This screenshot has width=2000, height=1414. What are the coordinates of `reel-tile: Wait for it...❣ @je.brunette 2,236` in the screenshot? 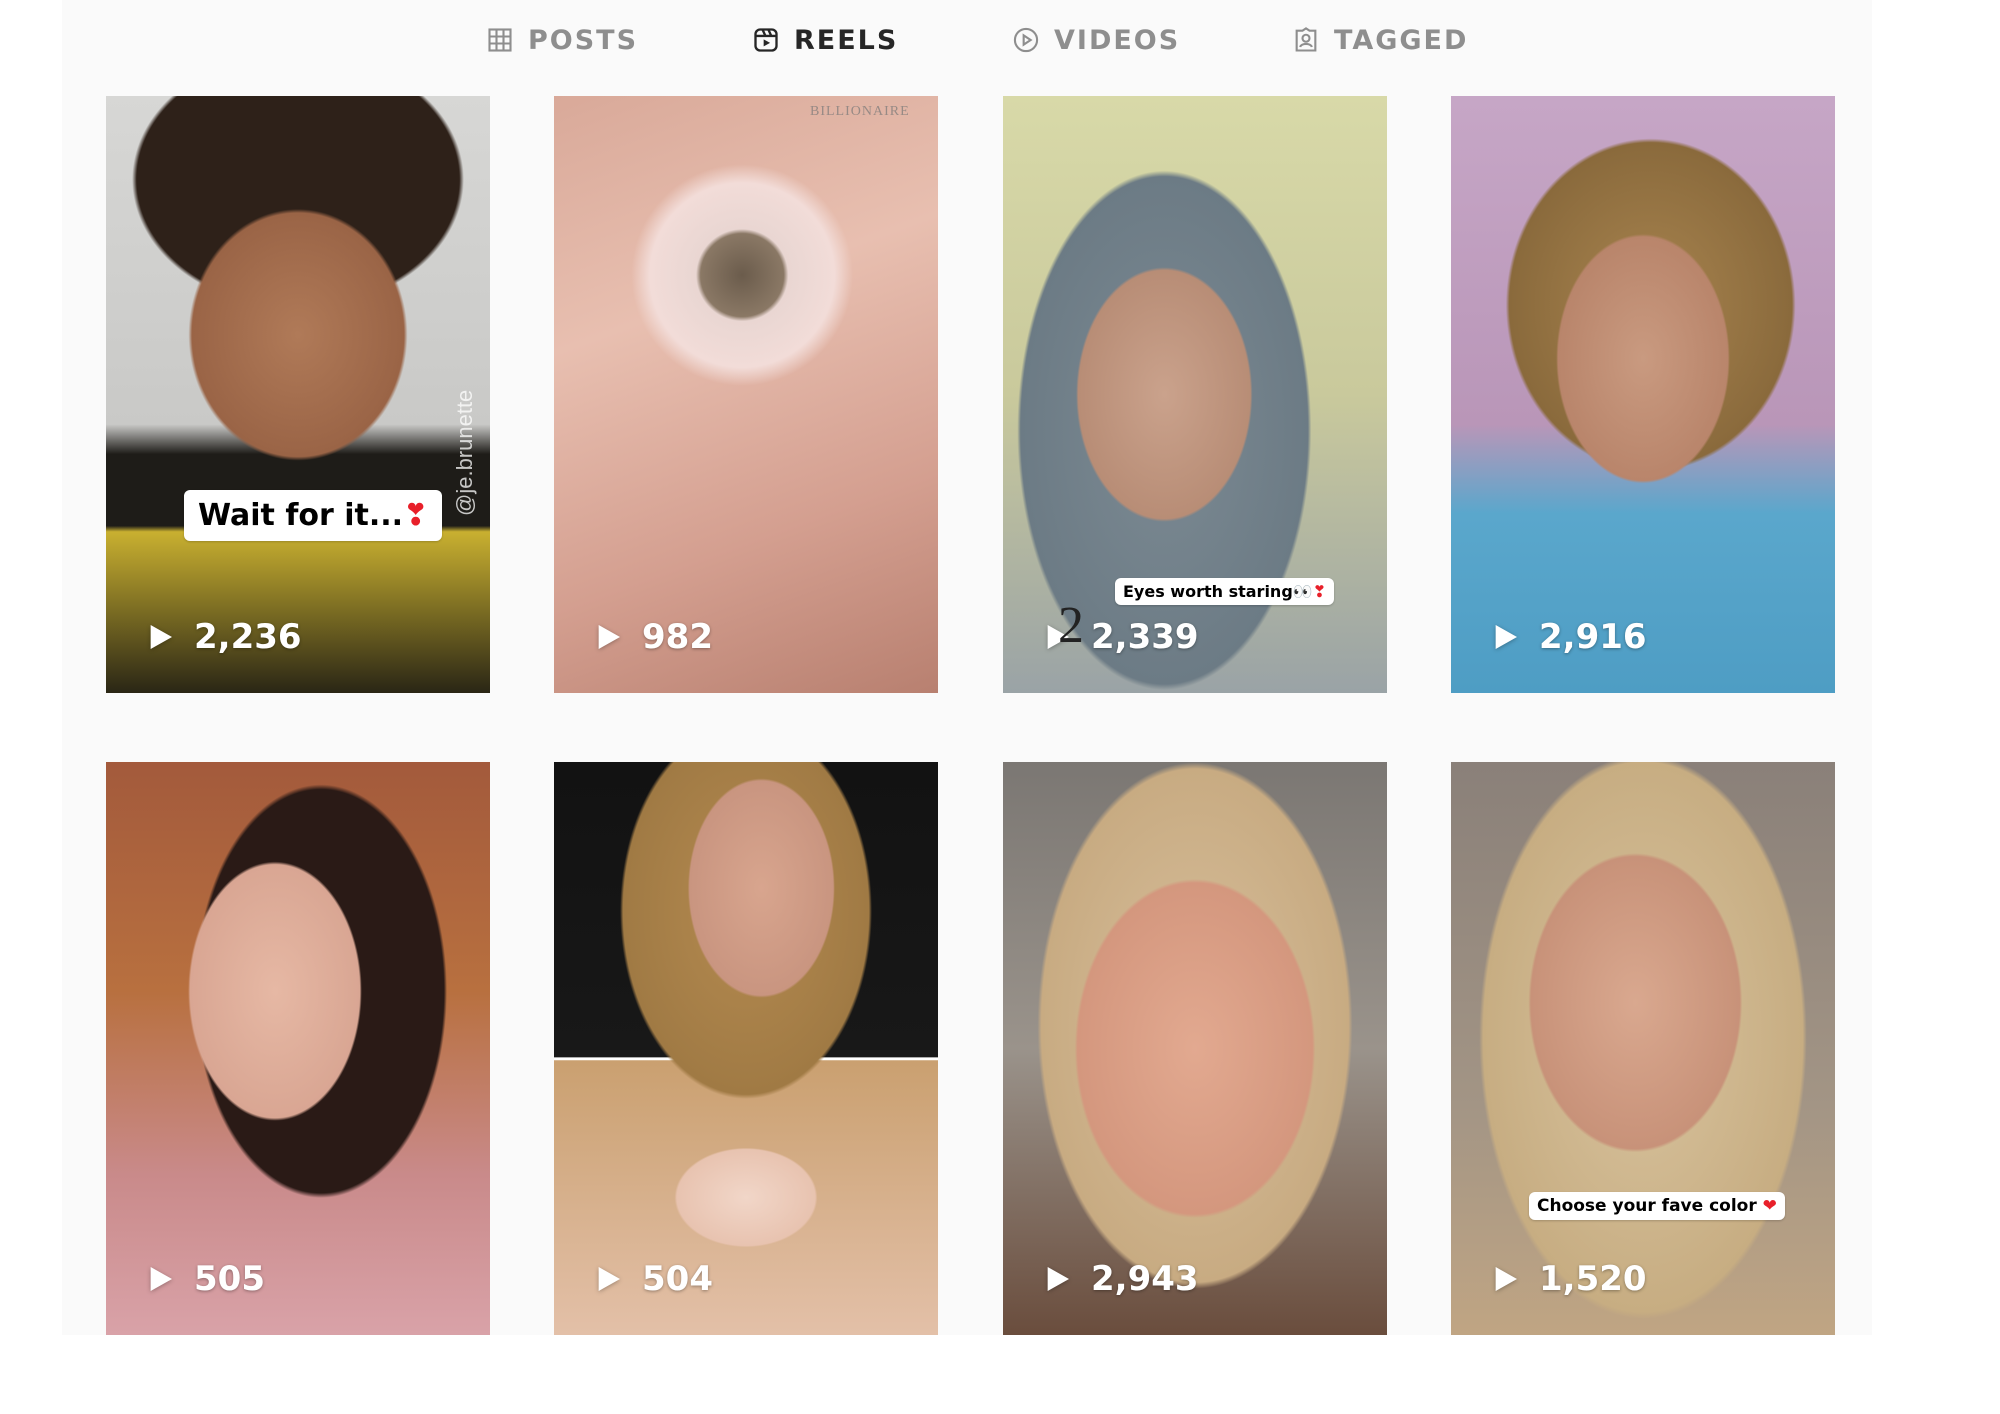 It's located at (298, 394).